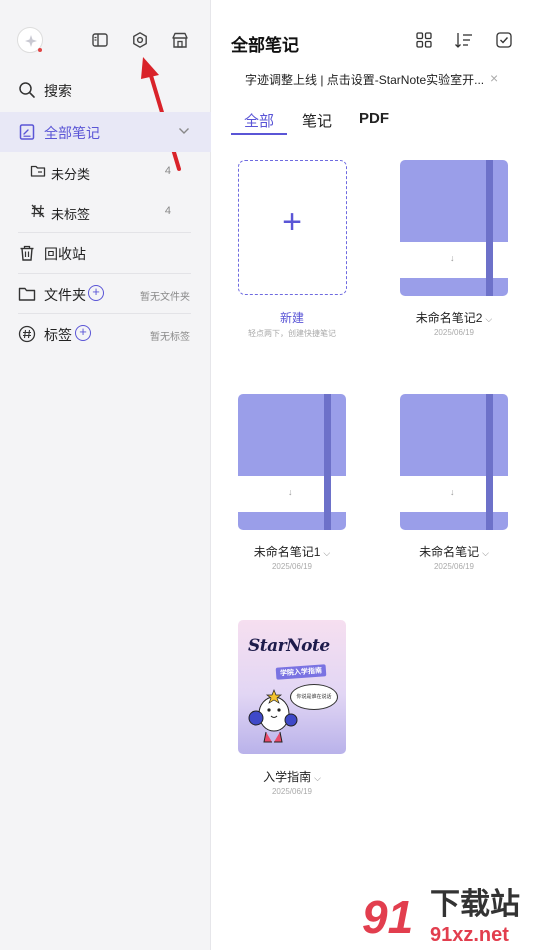 This screenshot has height=950, width=534. I want to click on sidebar-item-label: 全部笔记, so click(72, 133).